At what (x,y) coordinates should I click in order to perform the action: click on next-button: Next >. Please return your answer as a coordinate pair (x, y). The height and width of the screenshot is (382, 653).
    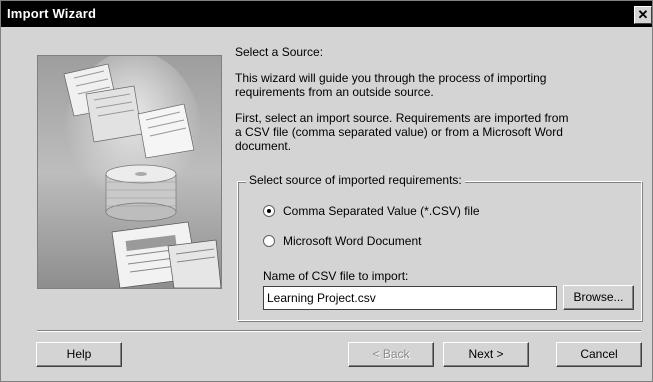
    Looking at the image, I should click on (486, 354).